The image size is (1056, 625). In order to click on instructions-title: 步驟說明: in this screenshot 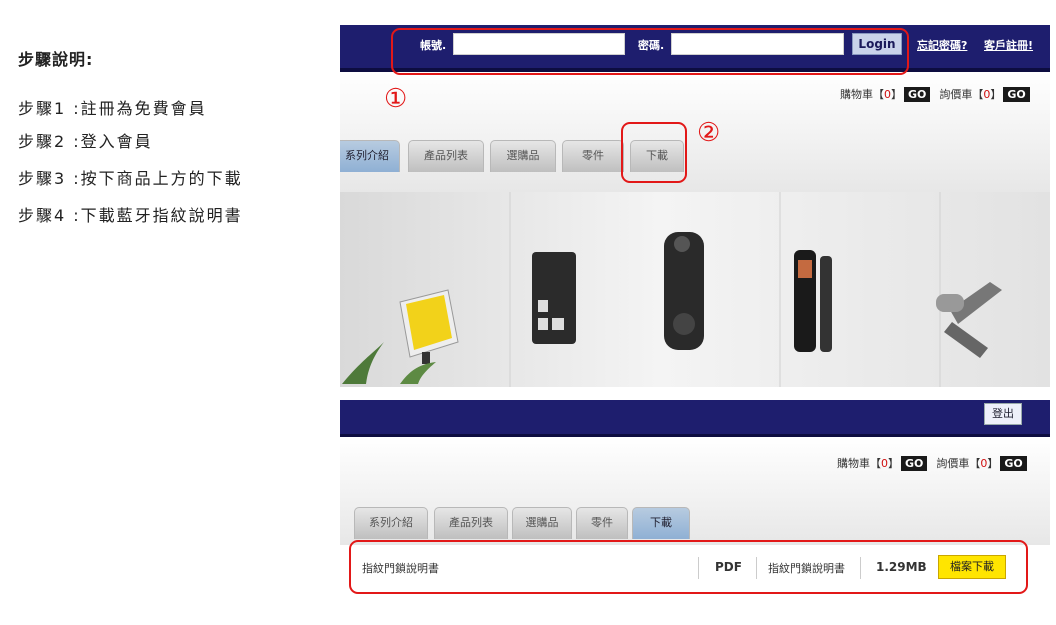, I will do `click(56, 59)`.